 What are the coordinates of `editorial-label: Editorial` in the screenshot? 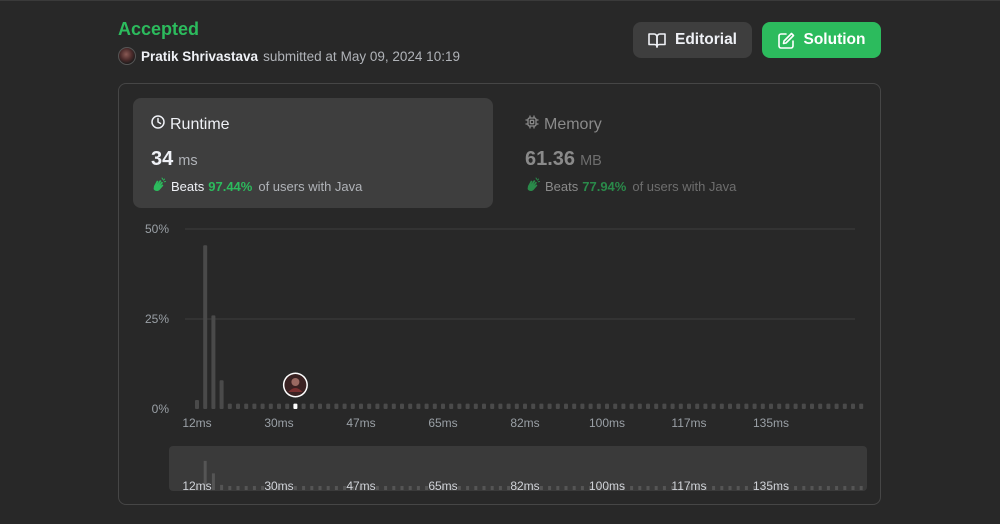 It's located at (705, 39).